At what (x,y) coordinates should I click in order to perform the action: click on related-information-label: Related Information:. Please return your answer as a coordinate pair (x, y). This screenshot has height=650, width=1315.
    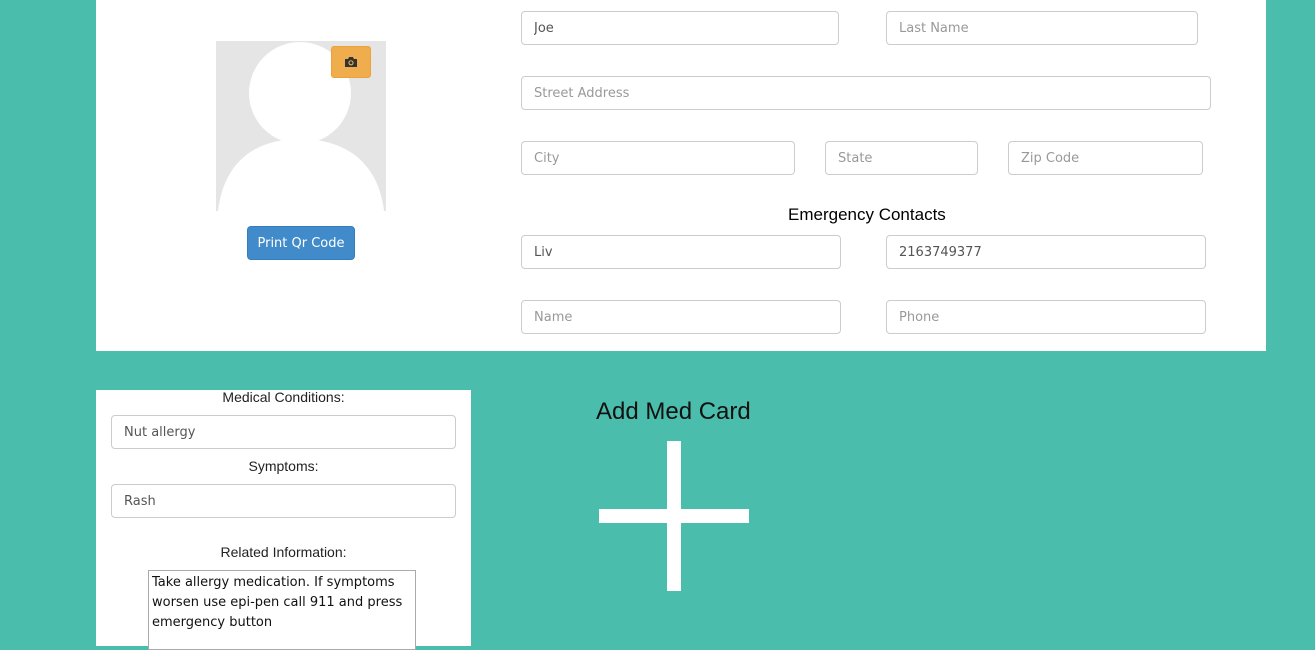
    Looking at the image, I should click on (283, 552).